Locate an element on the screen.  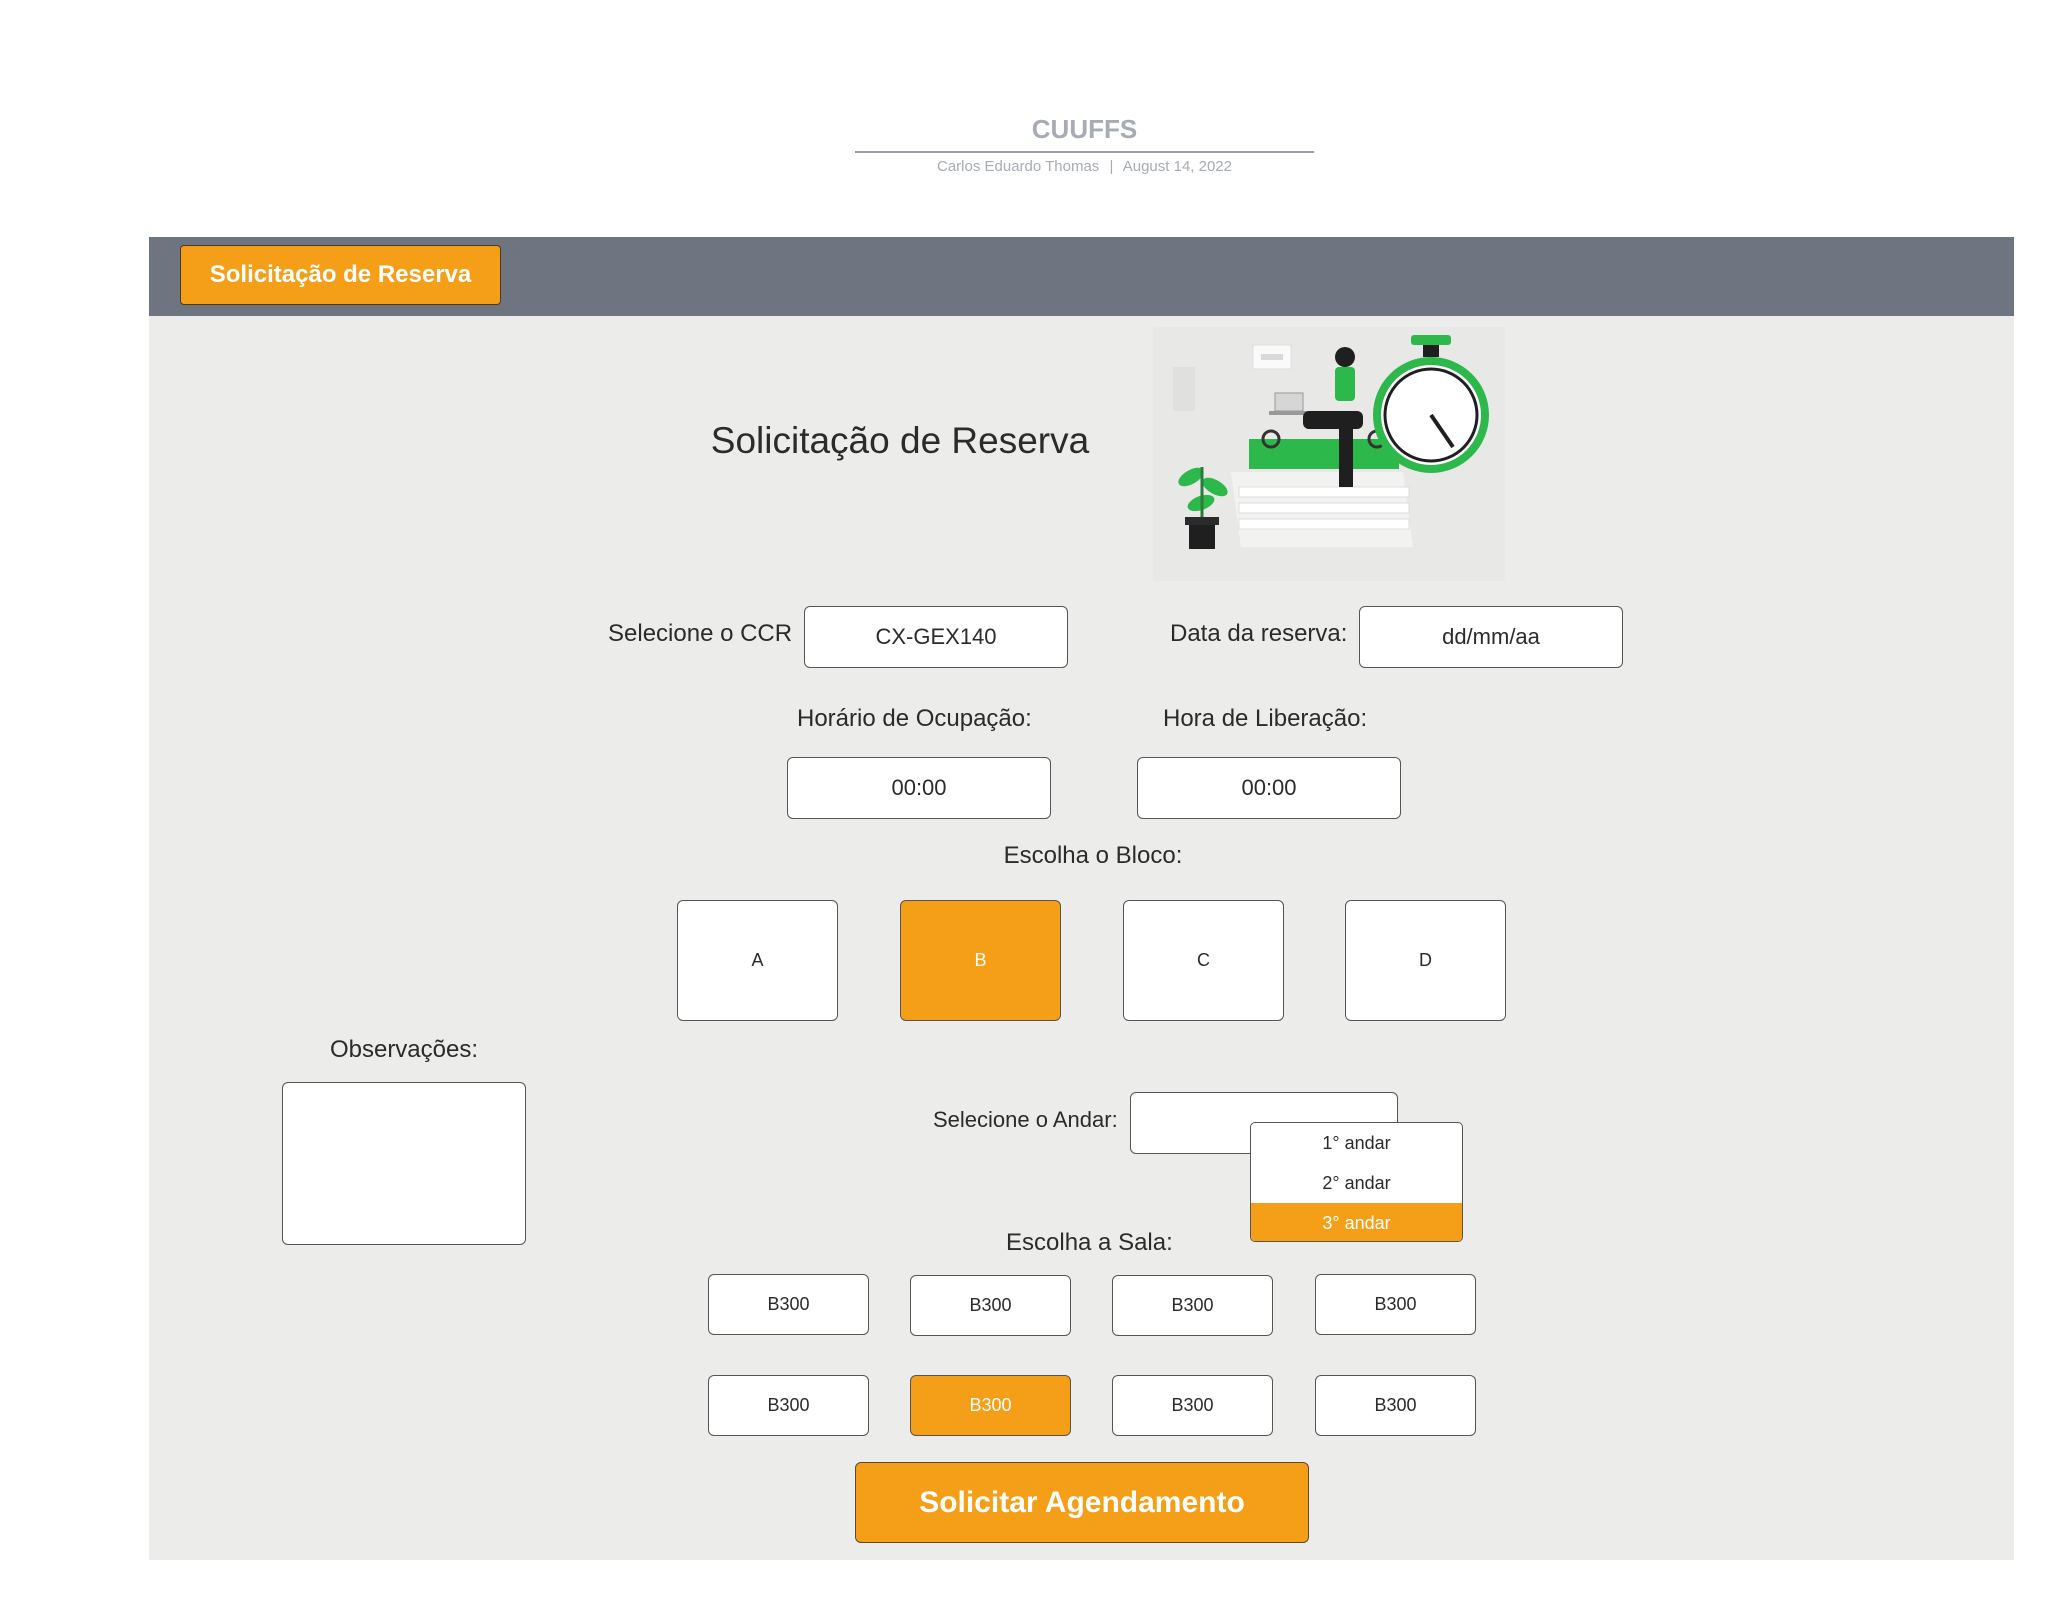
start-time-field: 00:00 is located at coordinates (919, 788).